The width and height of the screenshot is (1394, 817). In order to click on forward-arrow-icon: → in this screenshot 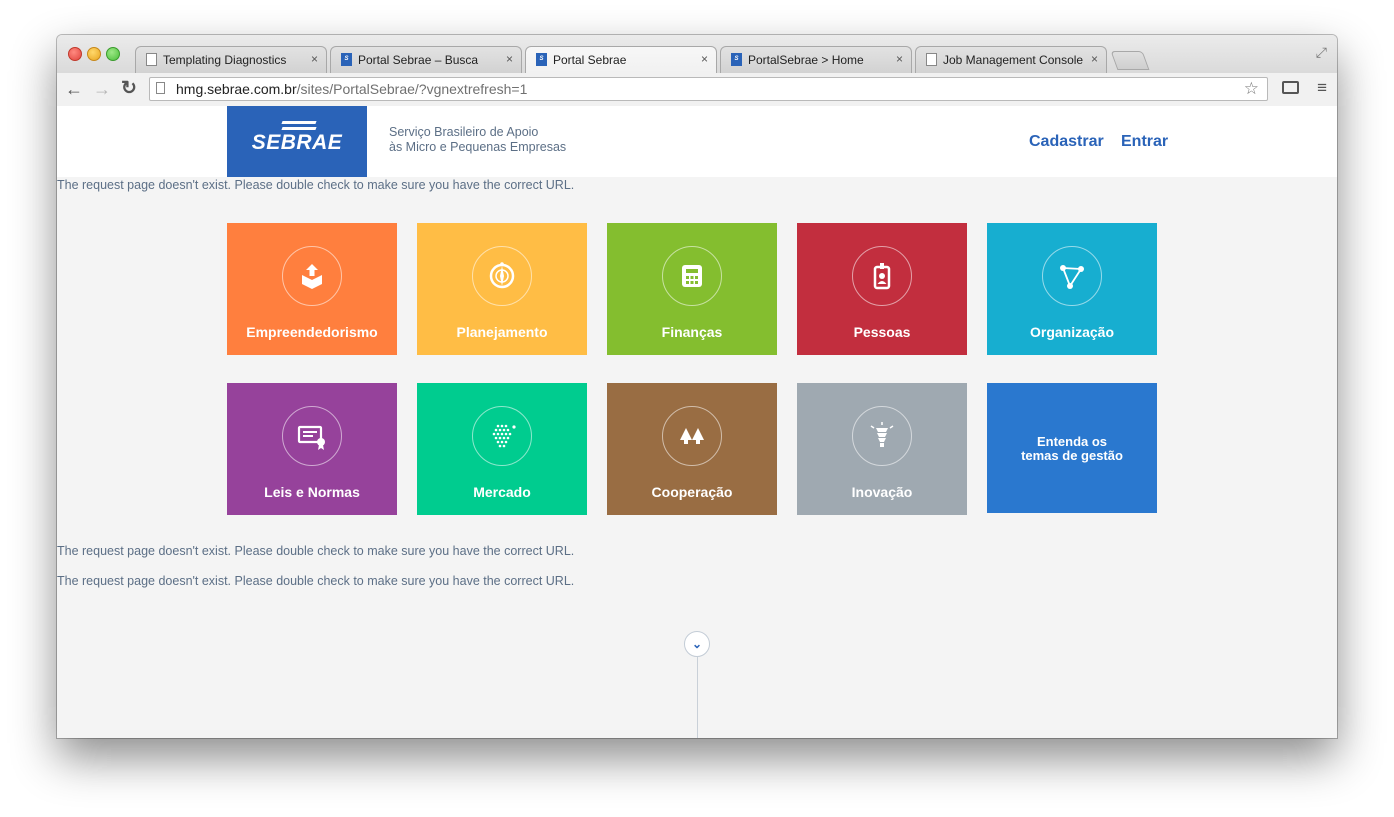, I will do `click(102, 89)`.